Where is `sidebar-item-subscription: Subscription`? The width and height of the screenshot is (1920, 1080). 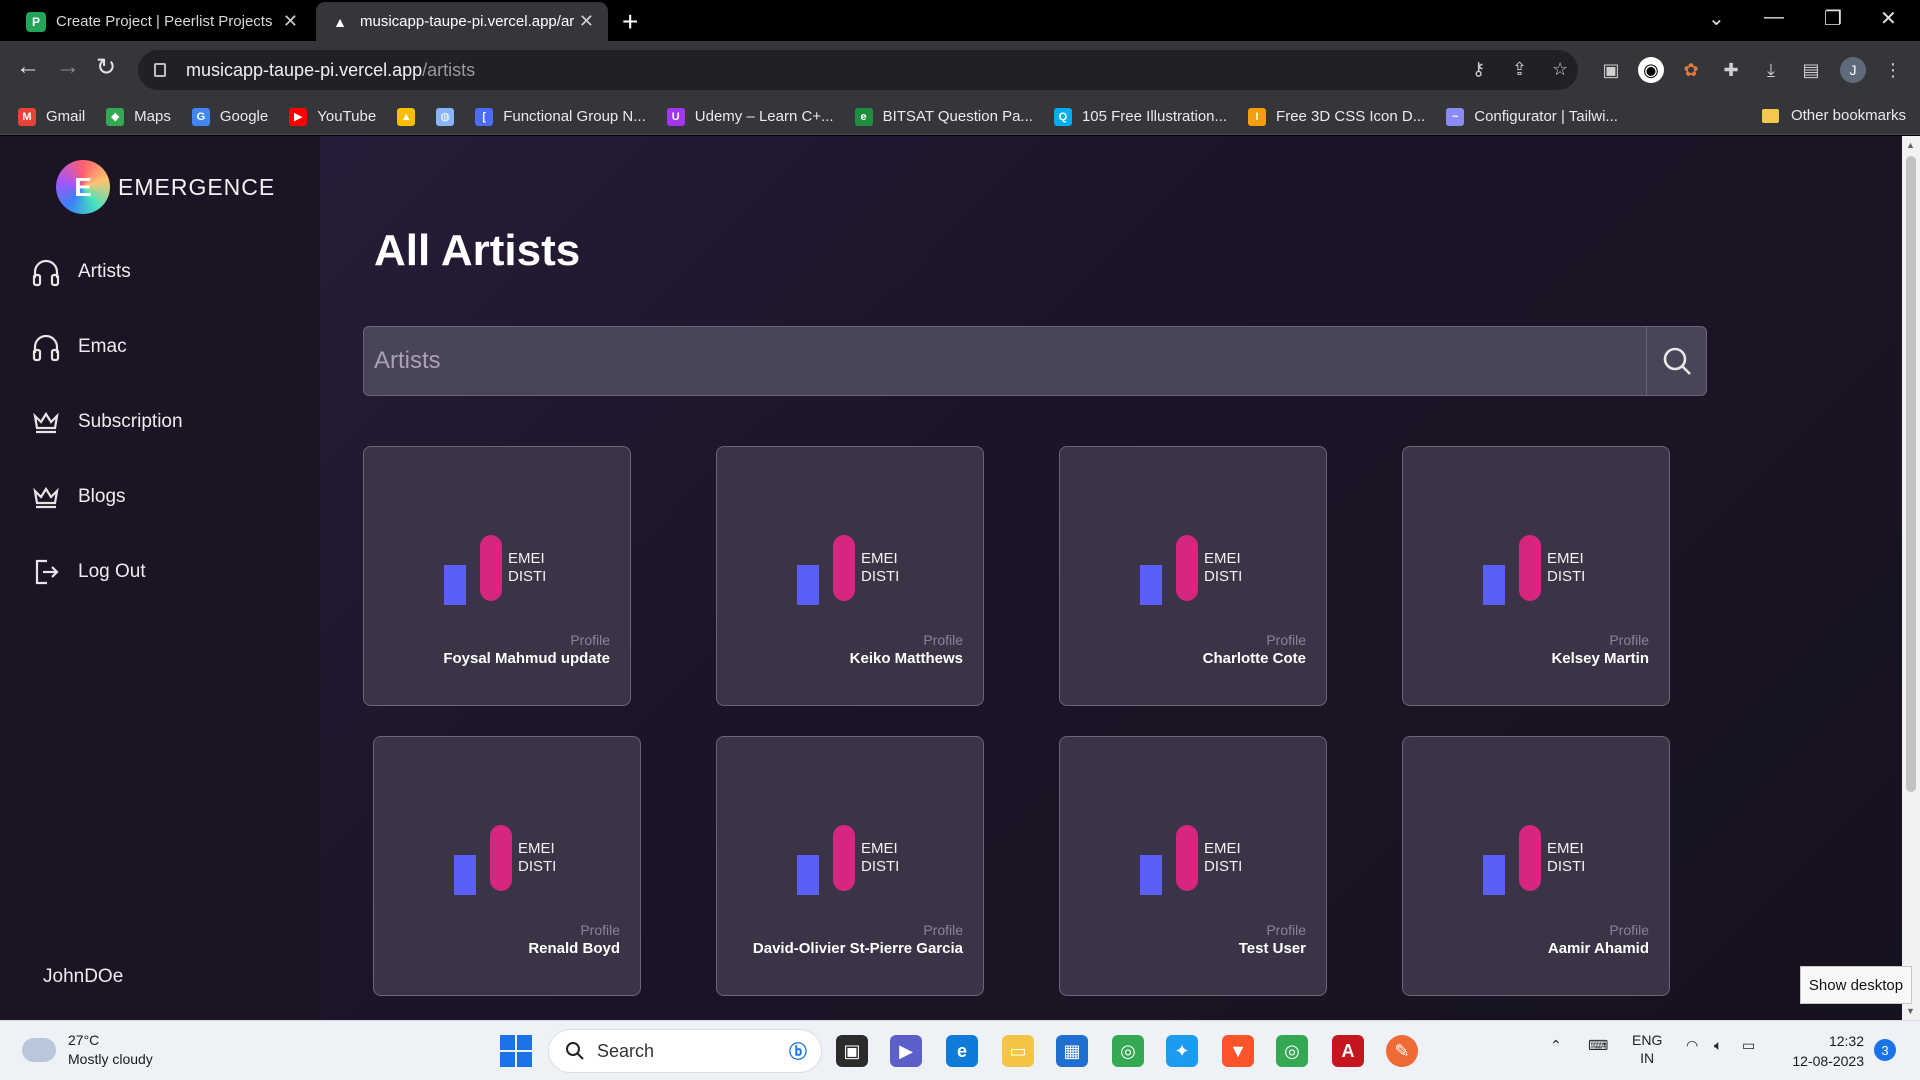 sidebar-item-subscription: Subscription is located at coordinates (106, 422).